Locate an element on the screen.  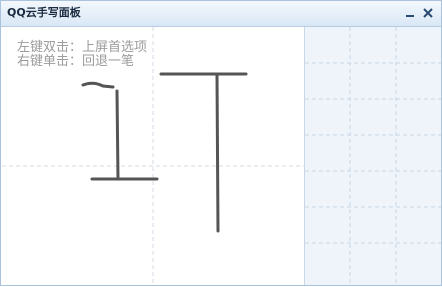
close-button is located at coordinates (428, 13).